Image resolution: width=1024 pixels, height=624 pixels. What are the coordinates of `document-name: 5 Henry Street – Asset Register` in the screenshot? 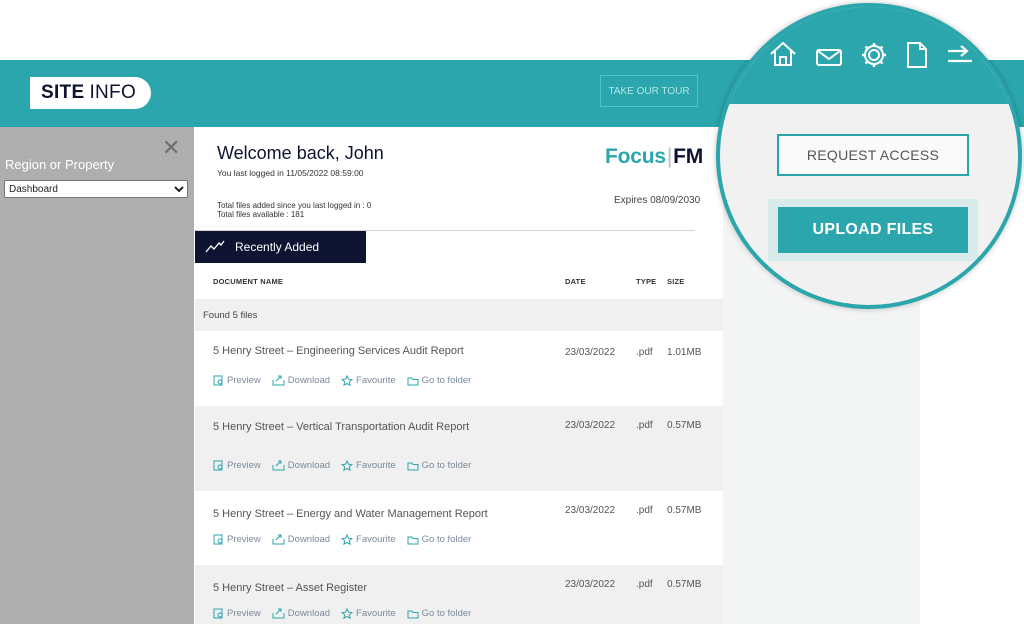 It's located at (290, 588).